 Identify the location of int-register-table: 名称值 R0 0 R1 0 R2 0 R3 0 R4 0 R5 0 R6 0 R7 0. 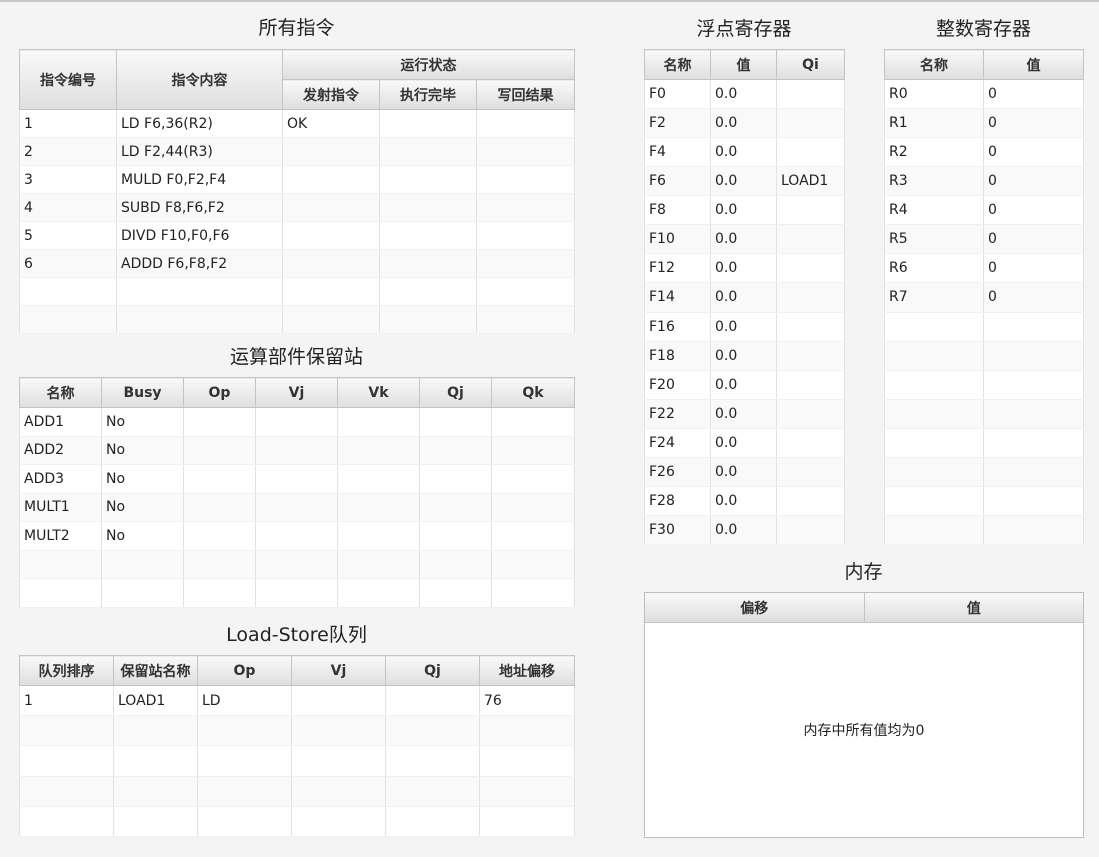
(984, 297).